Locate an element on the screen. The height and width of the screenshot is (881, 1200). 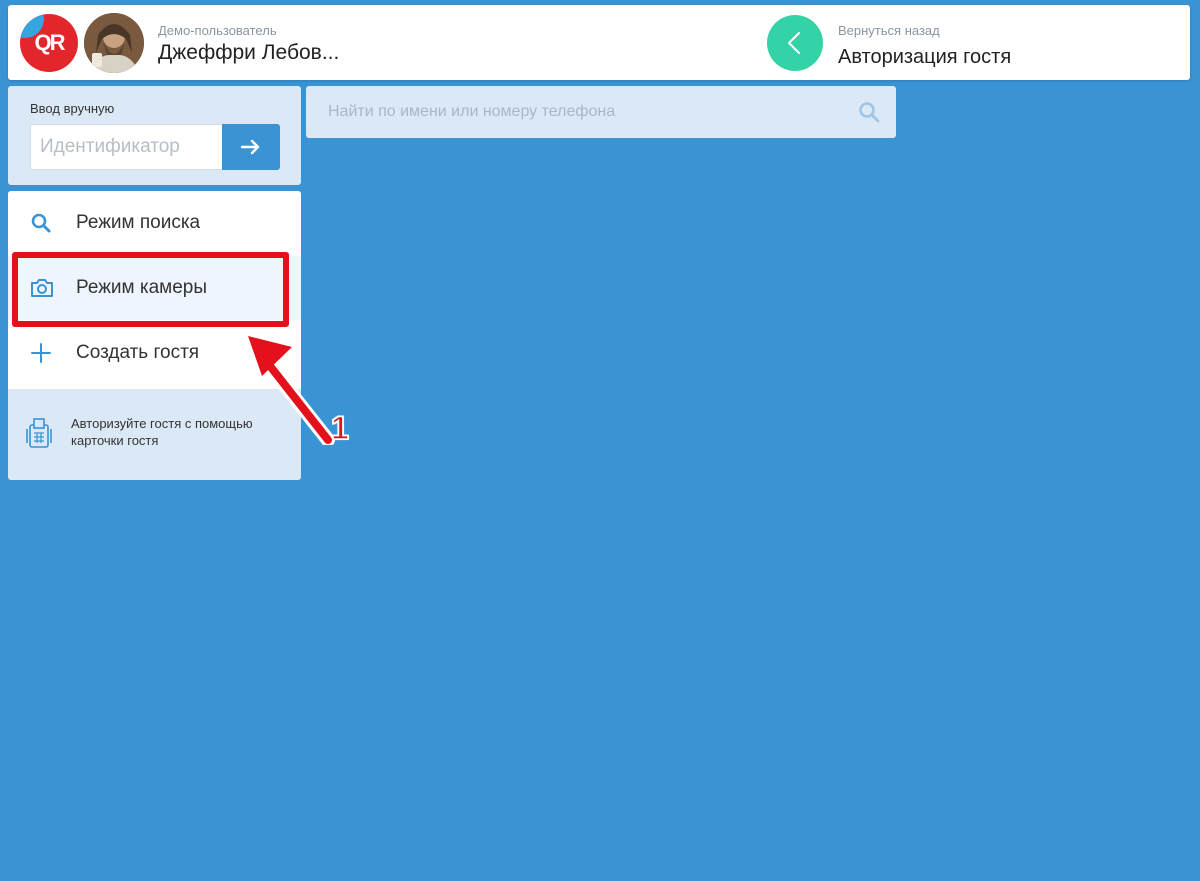
app-logo: QR is located at coordinates (49, 43).